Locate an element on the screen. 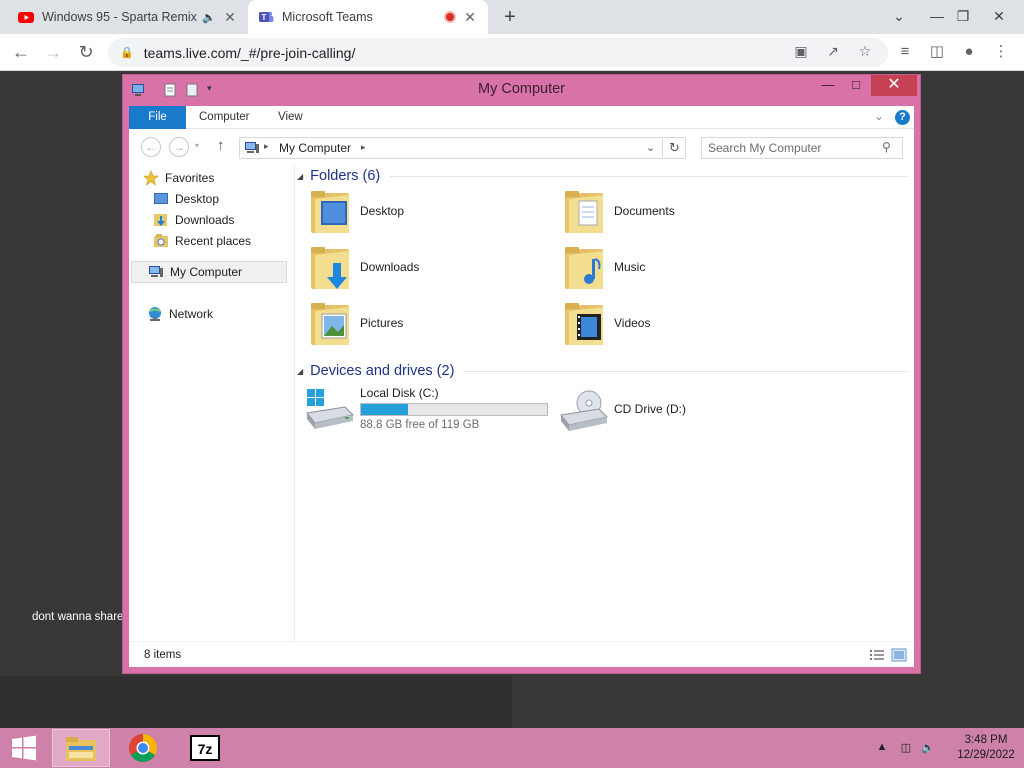 This screenshot has height=768, width=1024. search-icon: ⚲ is located at coordinates (886, 147).